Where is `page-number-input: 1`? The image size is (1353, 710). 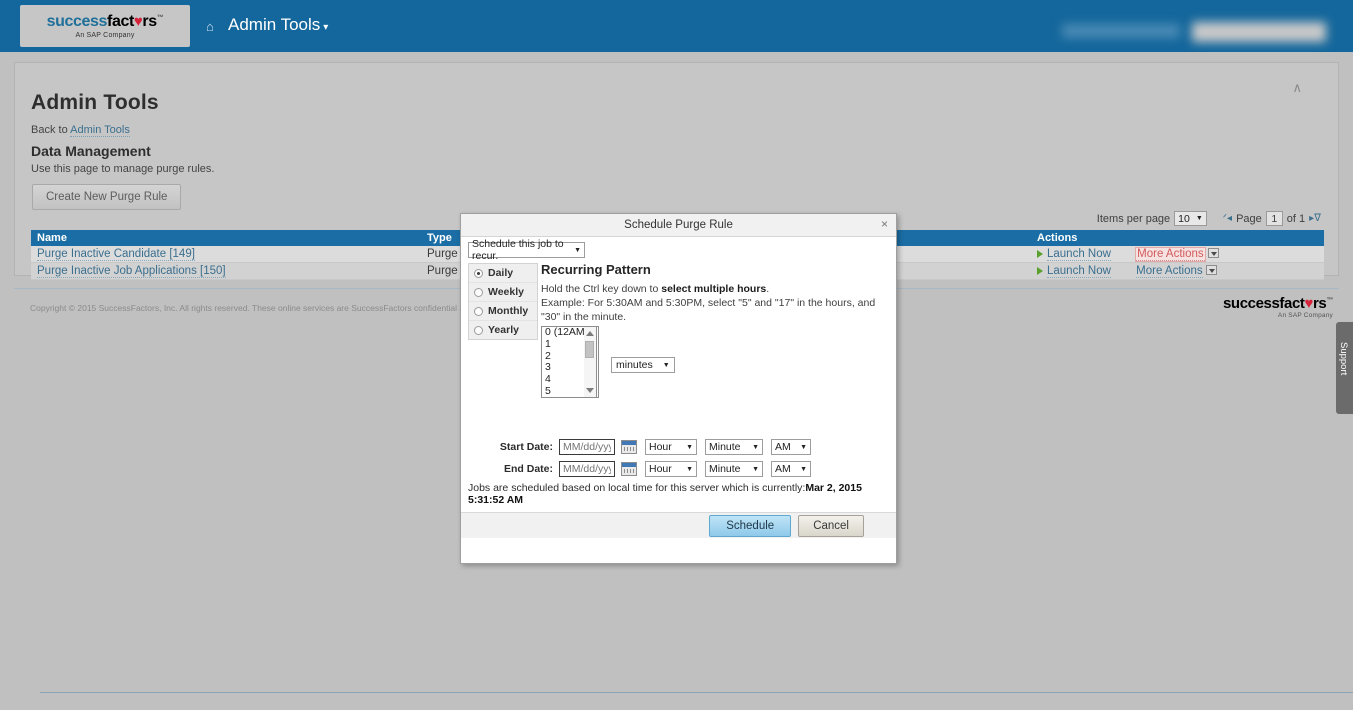 page-number-input: 1 is located at coordinates (1274, 218).